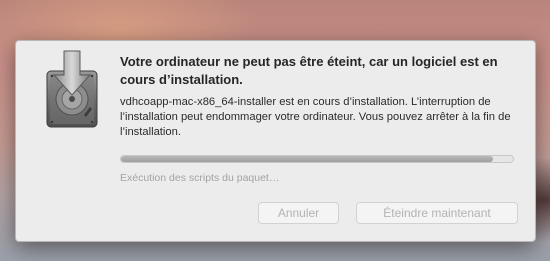 This screenshot has width=550, height=261. Describe the element at coordinates (307, 159) in the screenshot. I see `install-progress-fill` at that location.